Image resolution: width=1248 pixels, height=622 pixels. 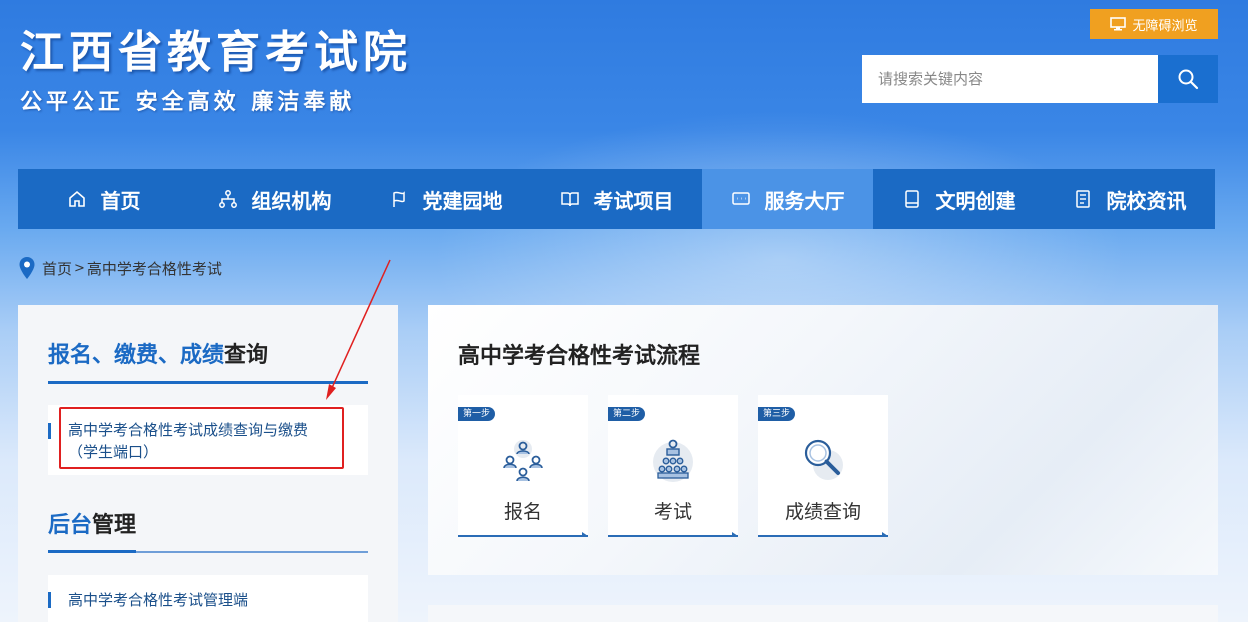 I want to click on search-button, so click(x=1188, y=79).